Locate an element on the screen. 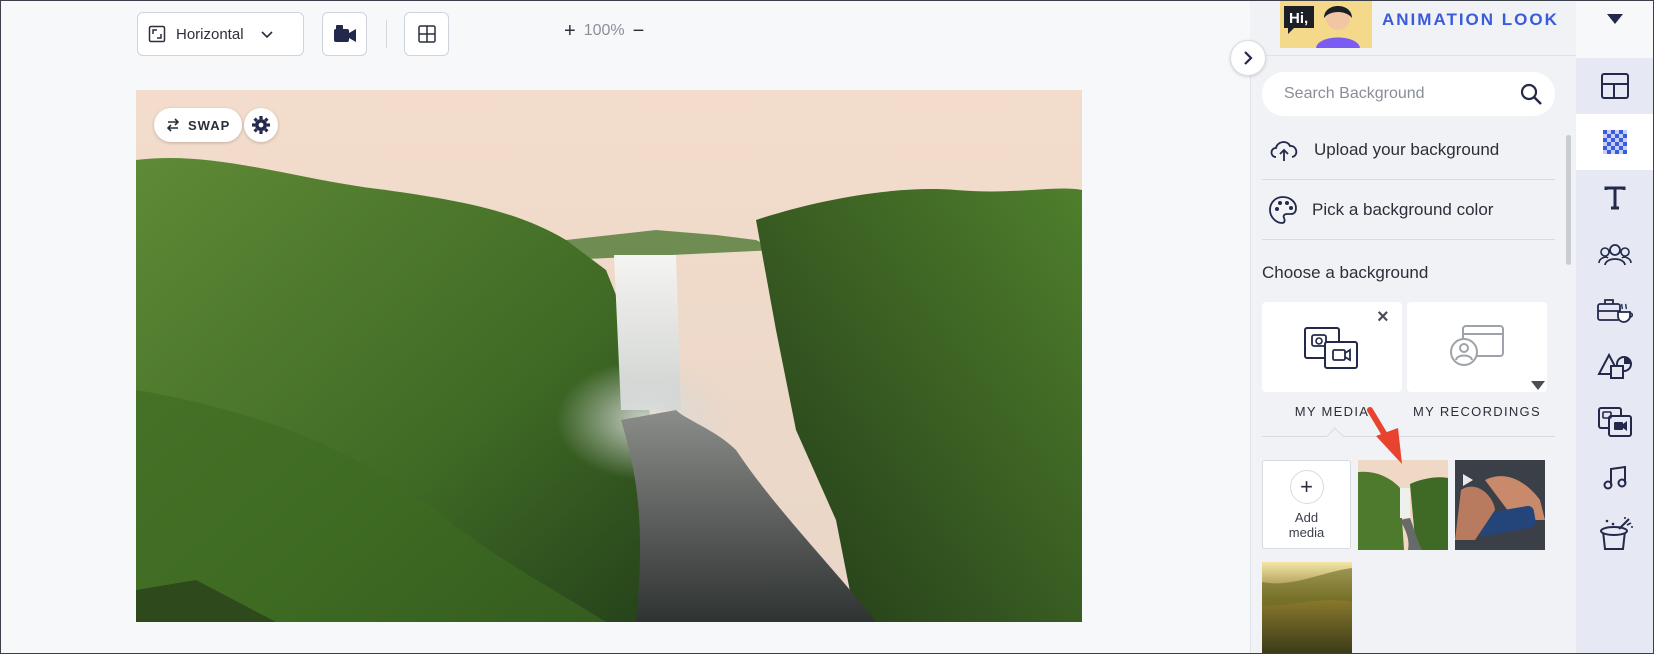  upload-background-option: Upload your background is located at coordinates (1408, 150).